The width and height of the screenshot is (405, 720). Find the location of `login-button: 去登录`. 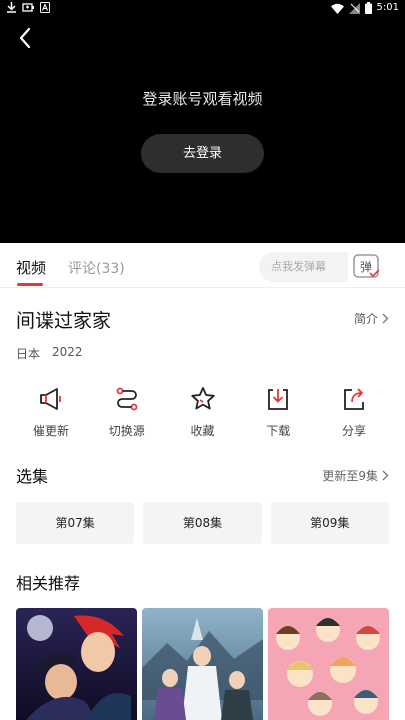

login-button: 去登录 is located at coordinates (202, 153).